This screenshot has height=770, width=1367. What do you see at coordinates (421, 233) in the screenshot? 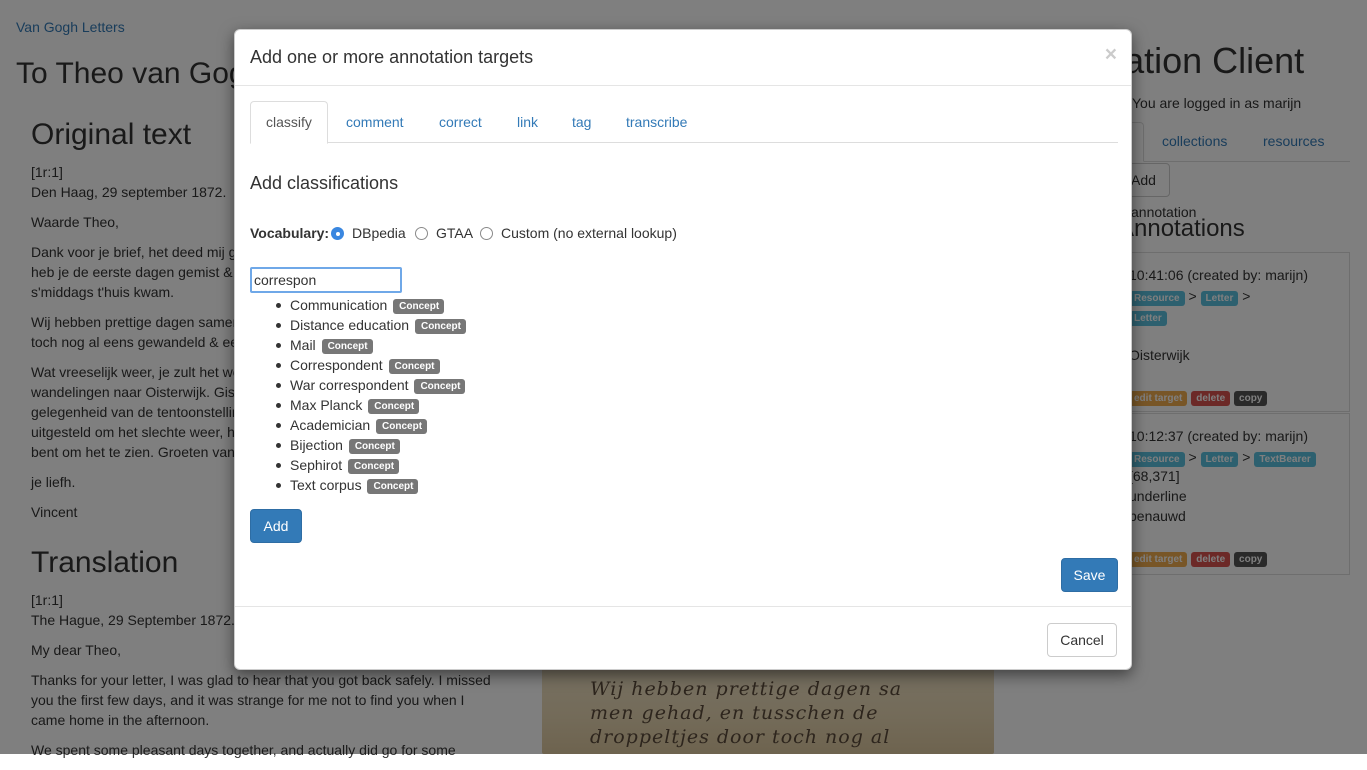
I see `radio-gtaa` at bounding box center [421, 233].